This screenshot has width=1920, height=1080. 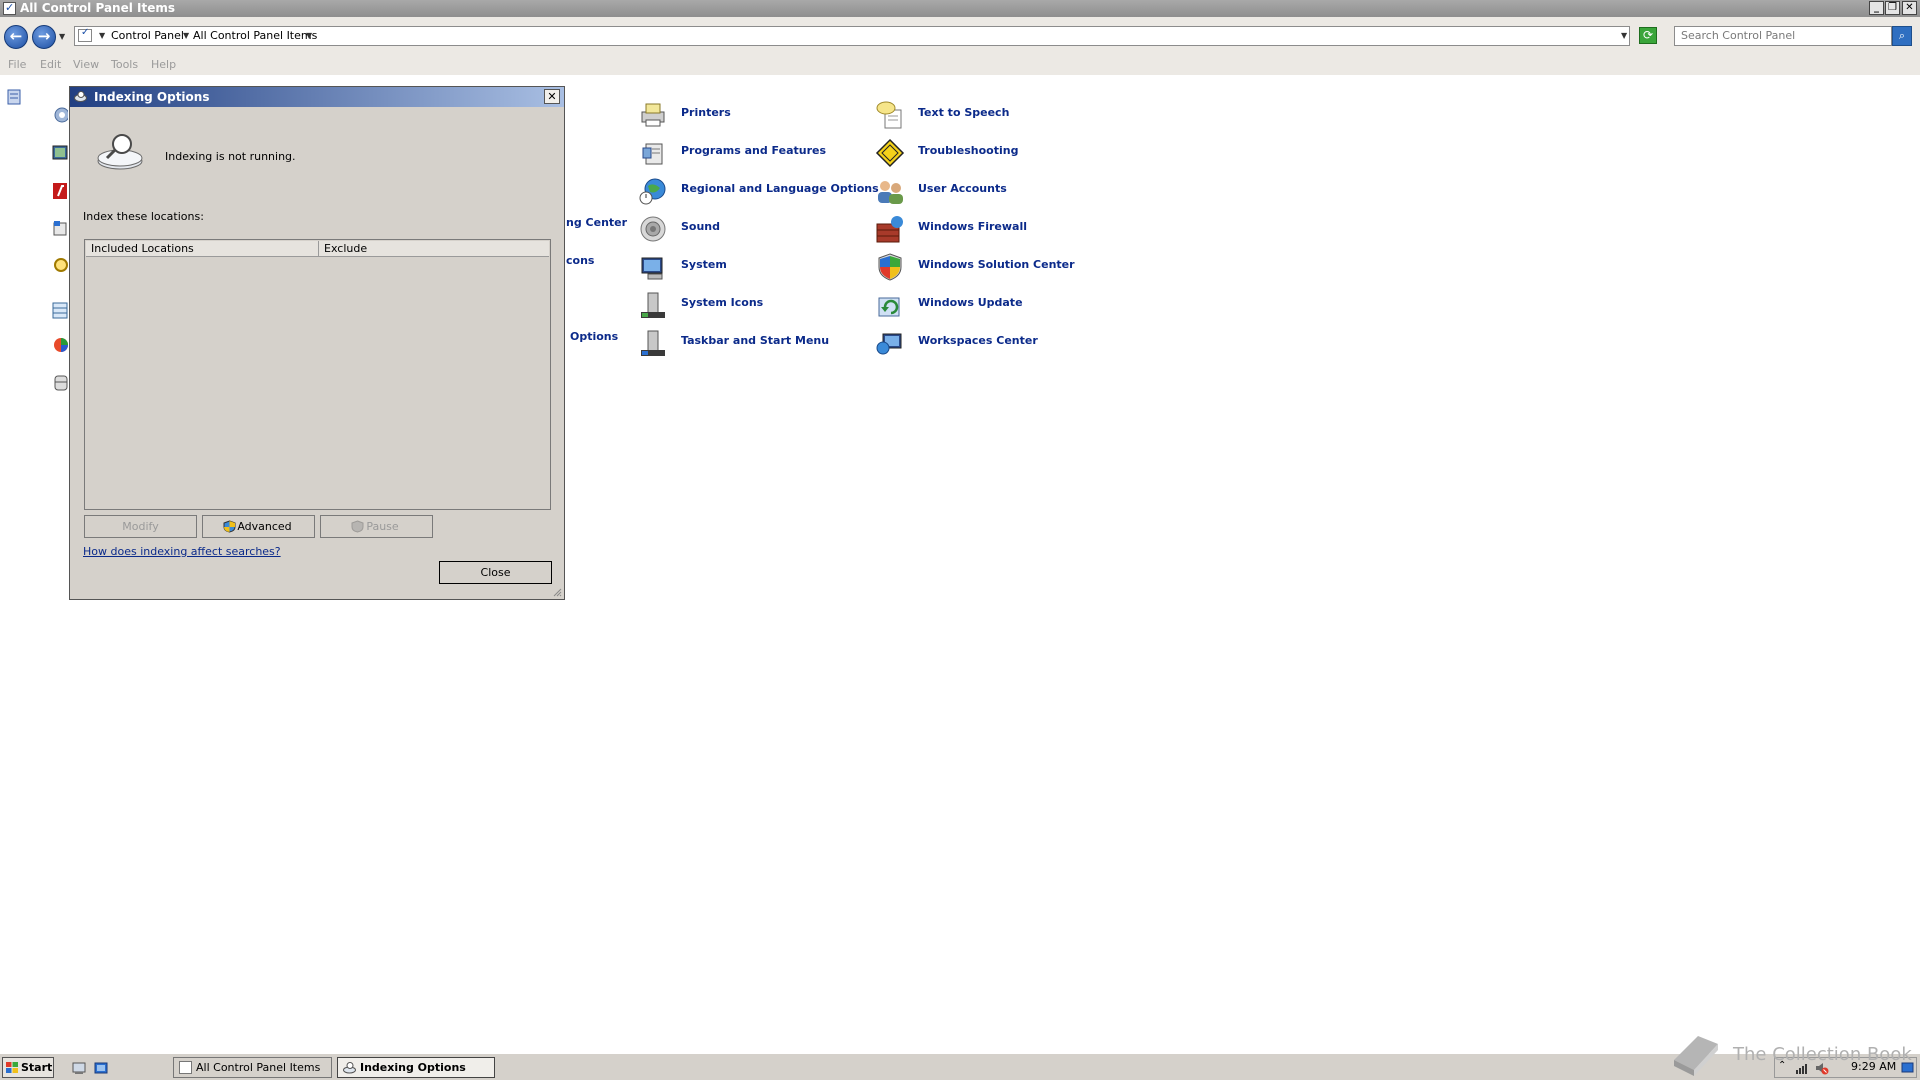 What do you see at coordinates (652, 191) in the screenshot?
I see `globe-clock-icon` at bounding box center [652, 191].